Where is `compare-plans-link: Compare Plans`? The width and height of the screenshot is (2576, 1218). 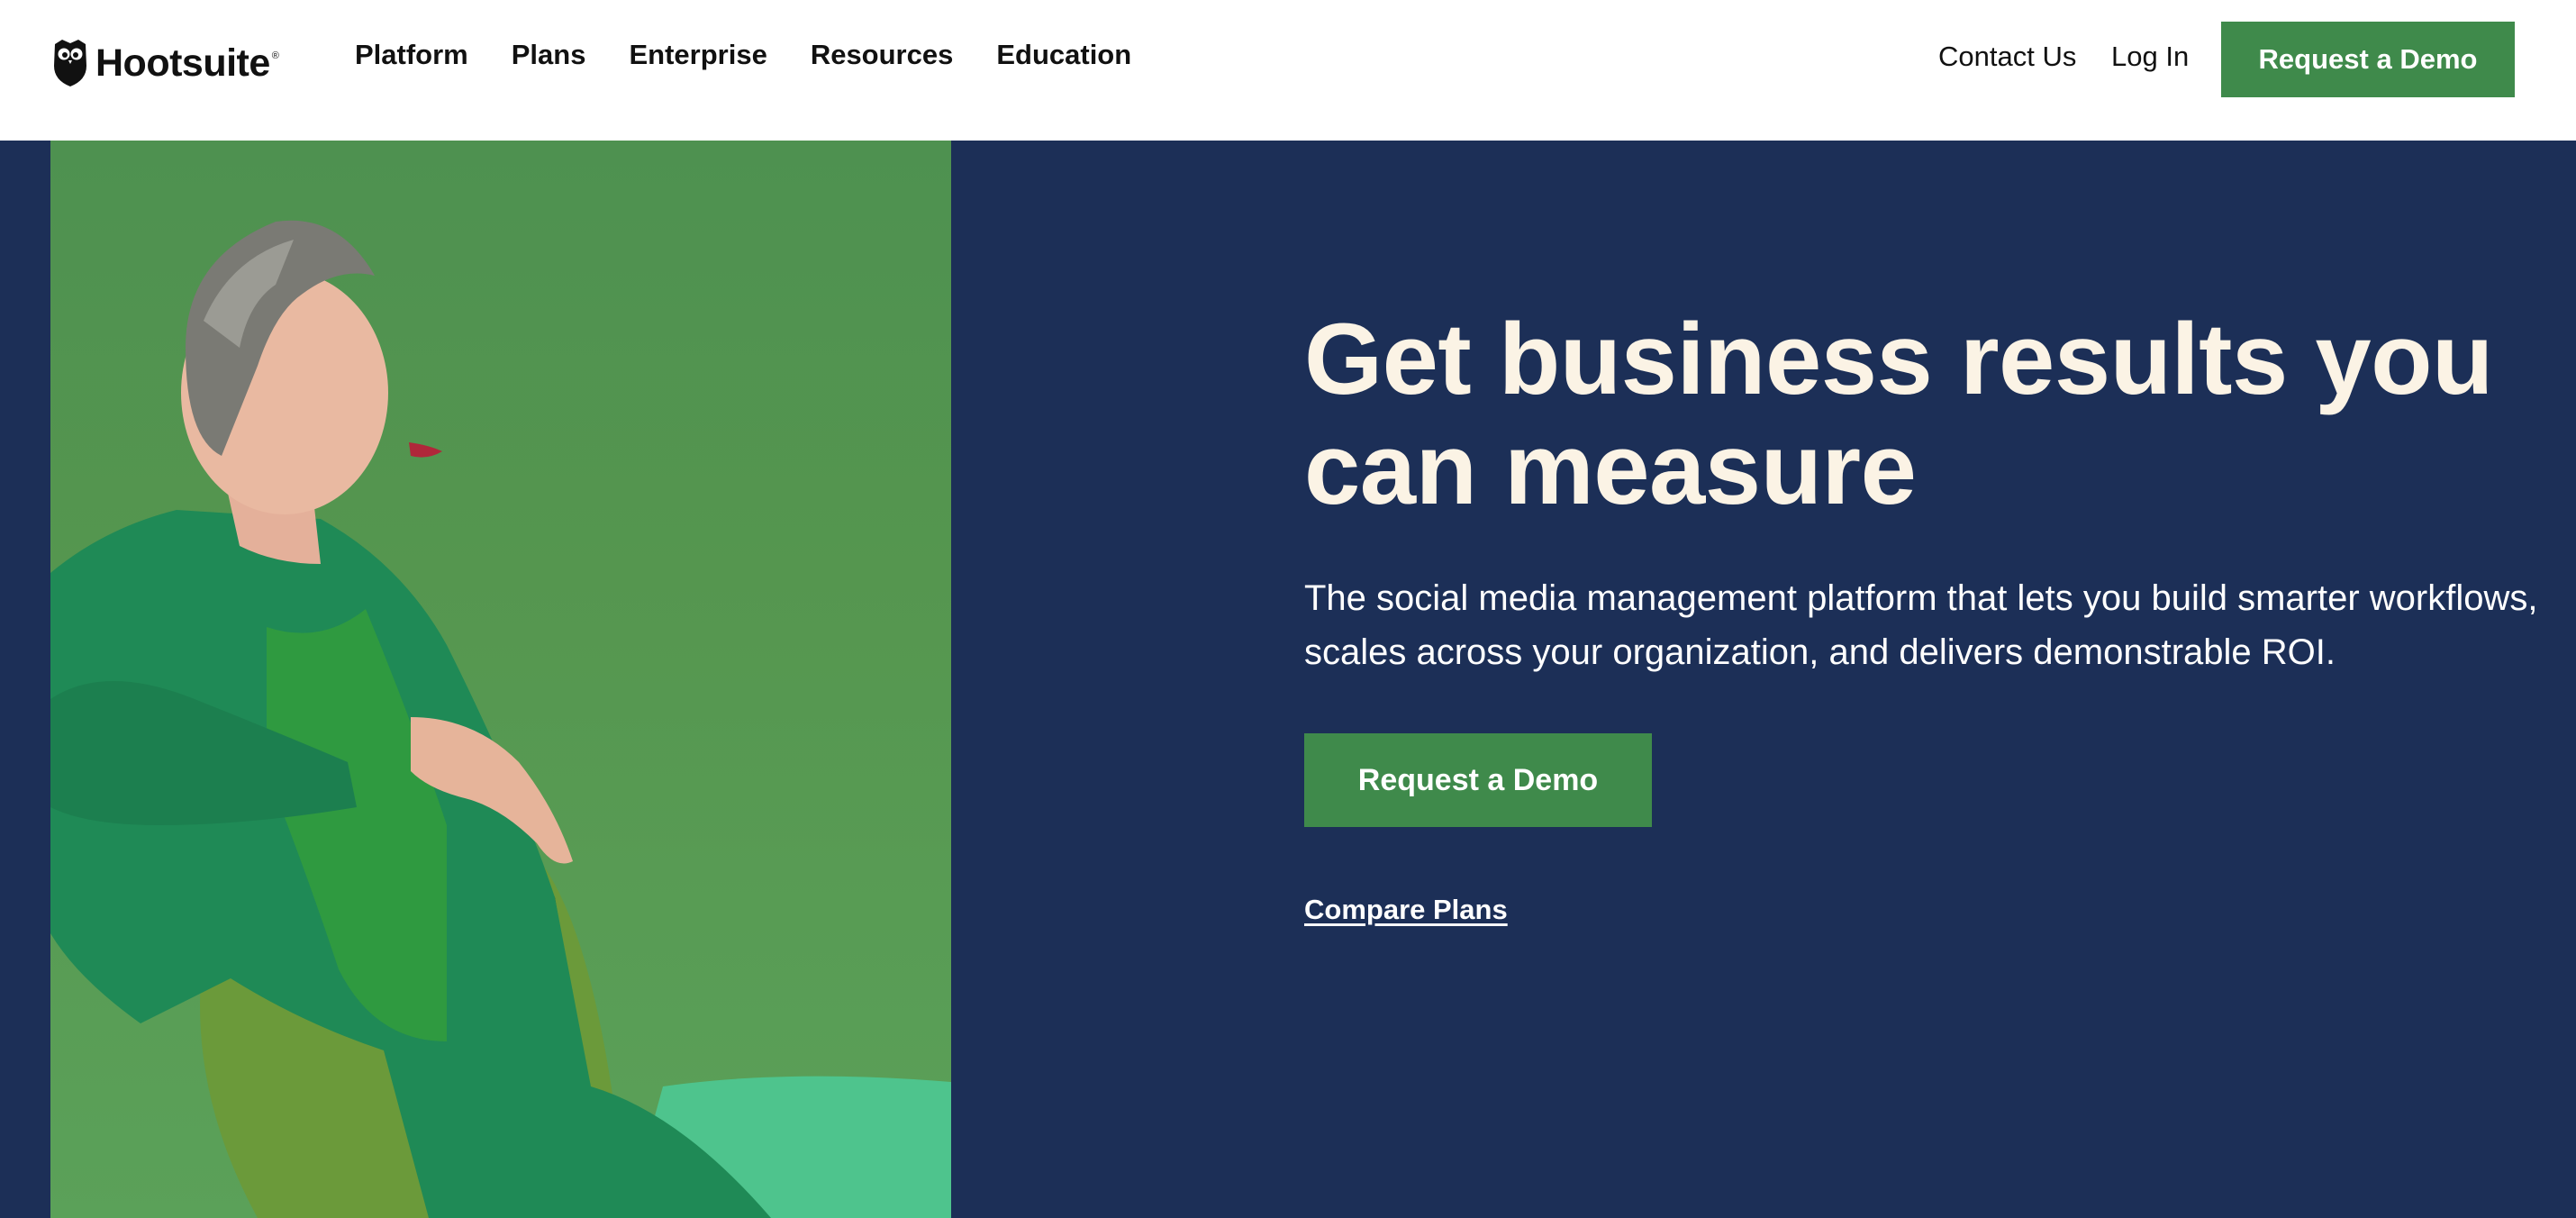 compare-plans-link: Compare Plans is located at coordinates (1406, 910).